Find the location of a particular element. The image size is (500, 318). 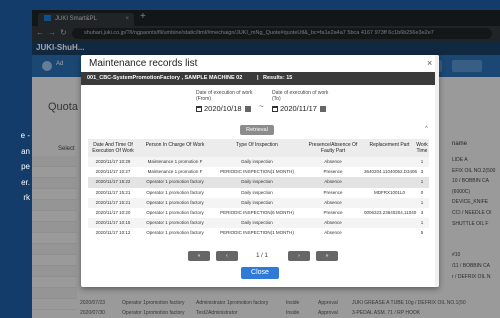

side-text-line: er. is located at coordinates (25, 182).